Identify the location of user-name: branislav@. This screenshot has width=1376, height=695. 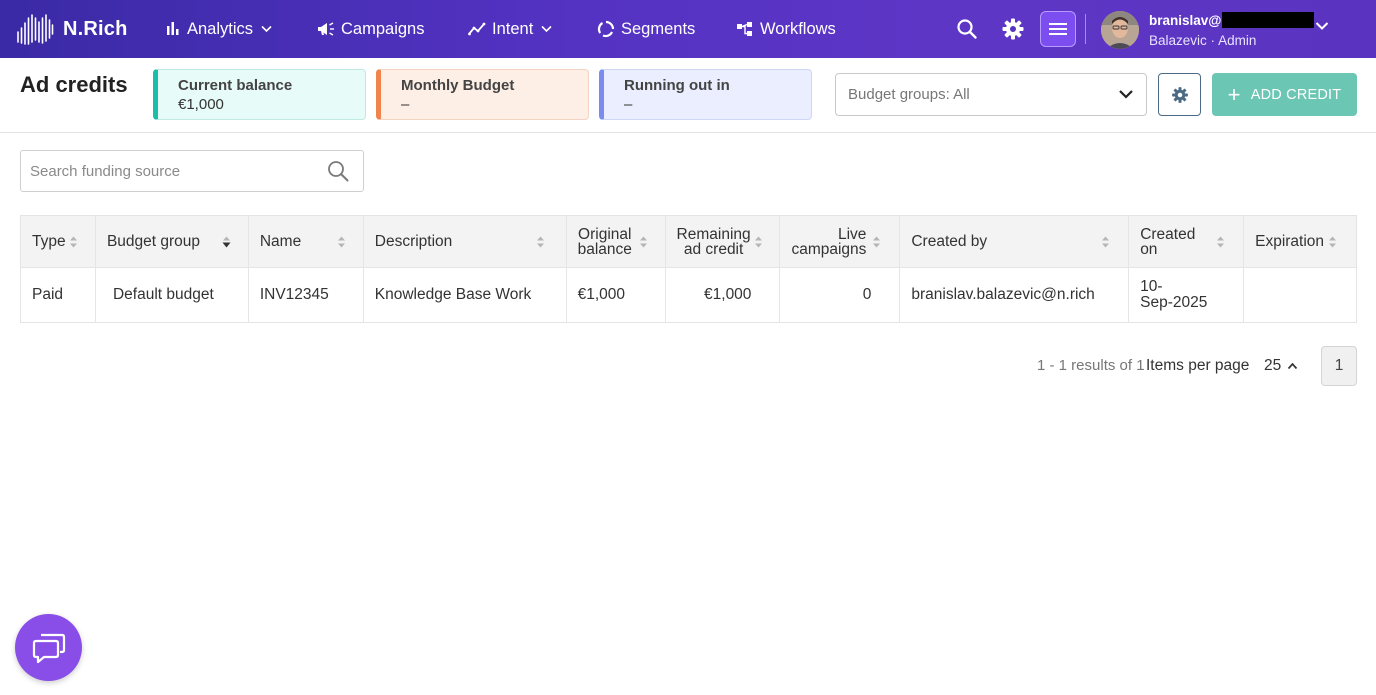
(1232, 20).